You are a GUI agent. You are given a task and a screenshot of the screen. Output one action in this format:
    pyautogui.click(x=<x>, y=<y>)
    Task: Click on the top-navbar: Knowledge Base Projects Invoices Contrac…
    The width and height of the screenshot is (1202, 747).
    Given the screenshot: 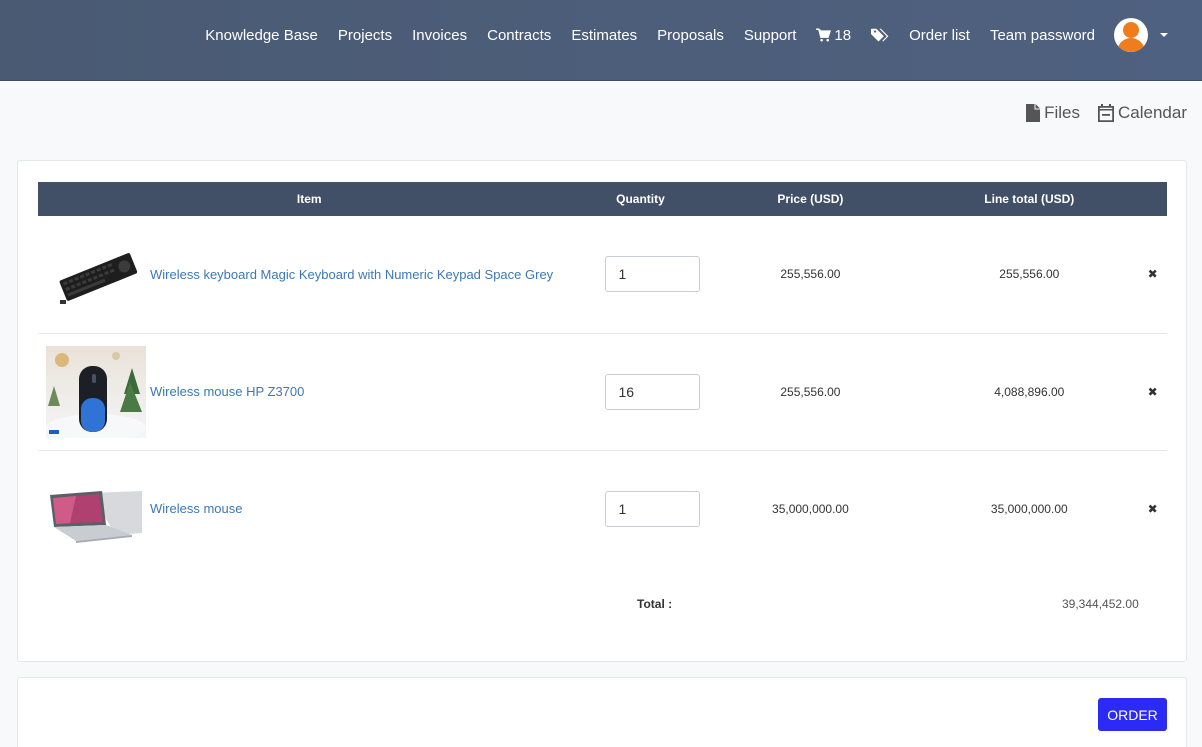 What is the action you would take?
    pyautogui.click(x=601, y=40)
    